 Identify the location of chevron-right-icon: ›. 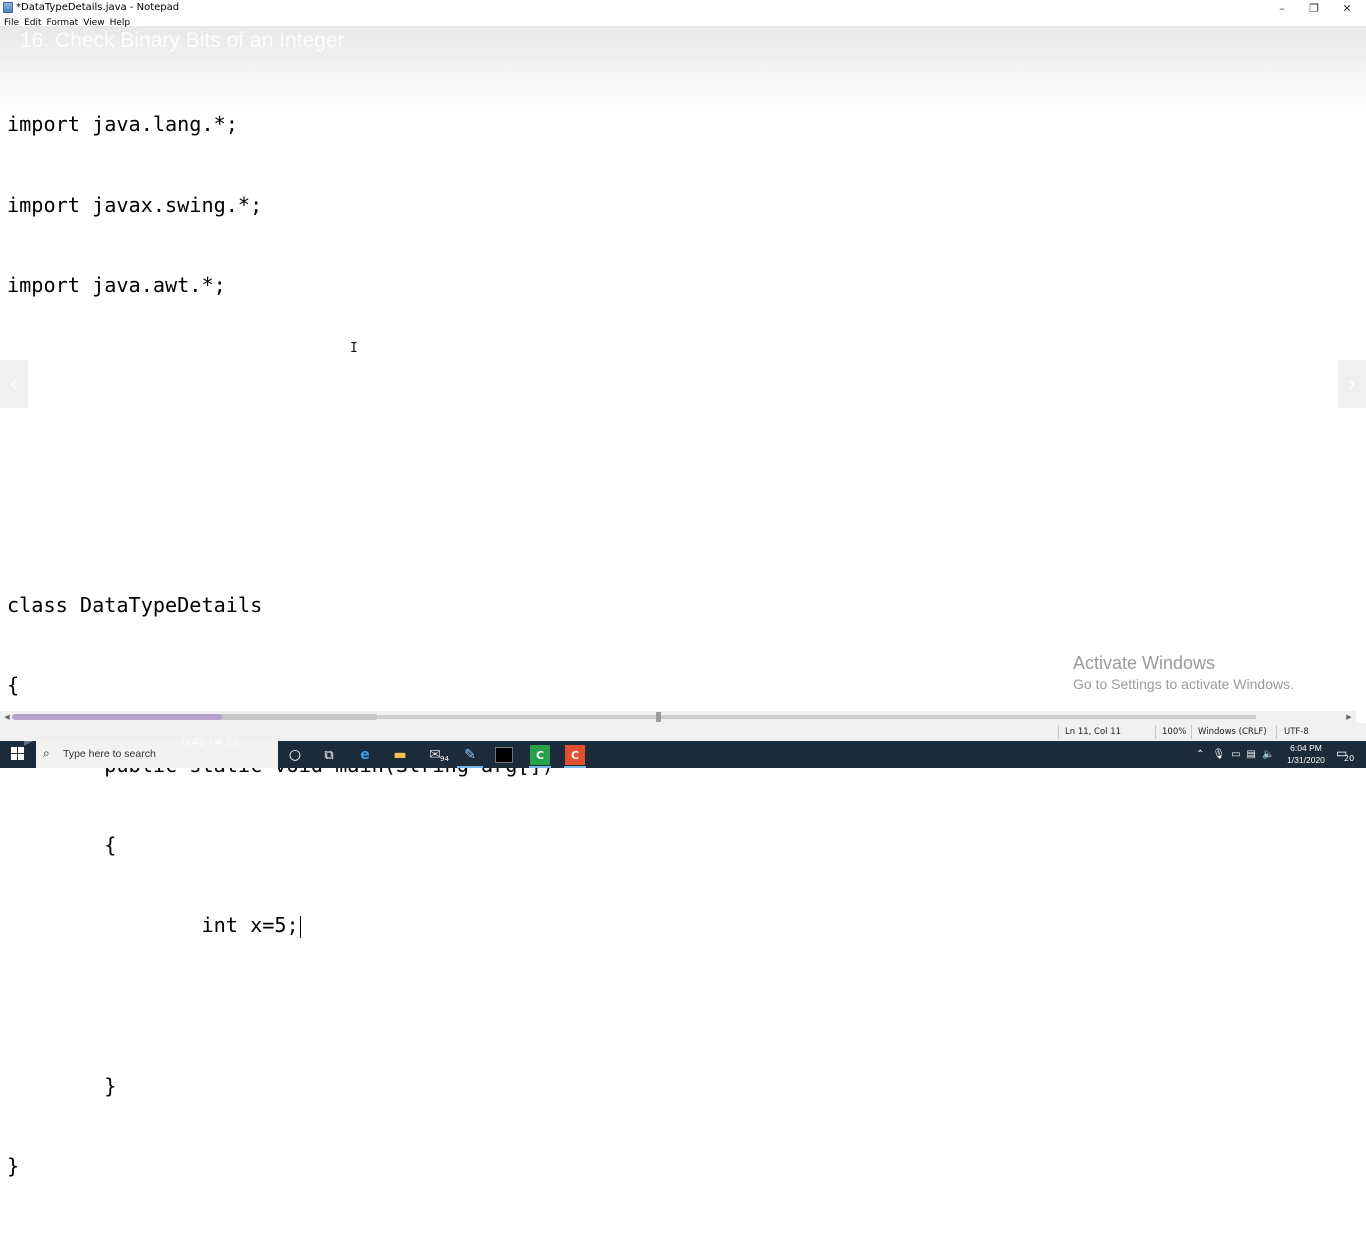
(1352, 384).